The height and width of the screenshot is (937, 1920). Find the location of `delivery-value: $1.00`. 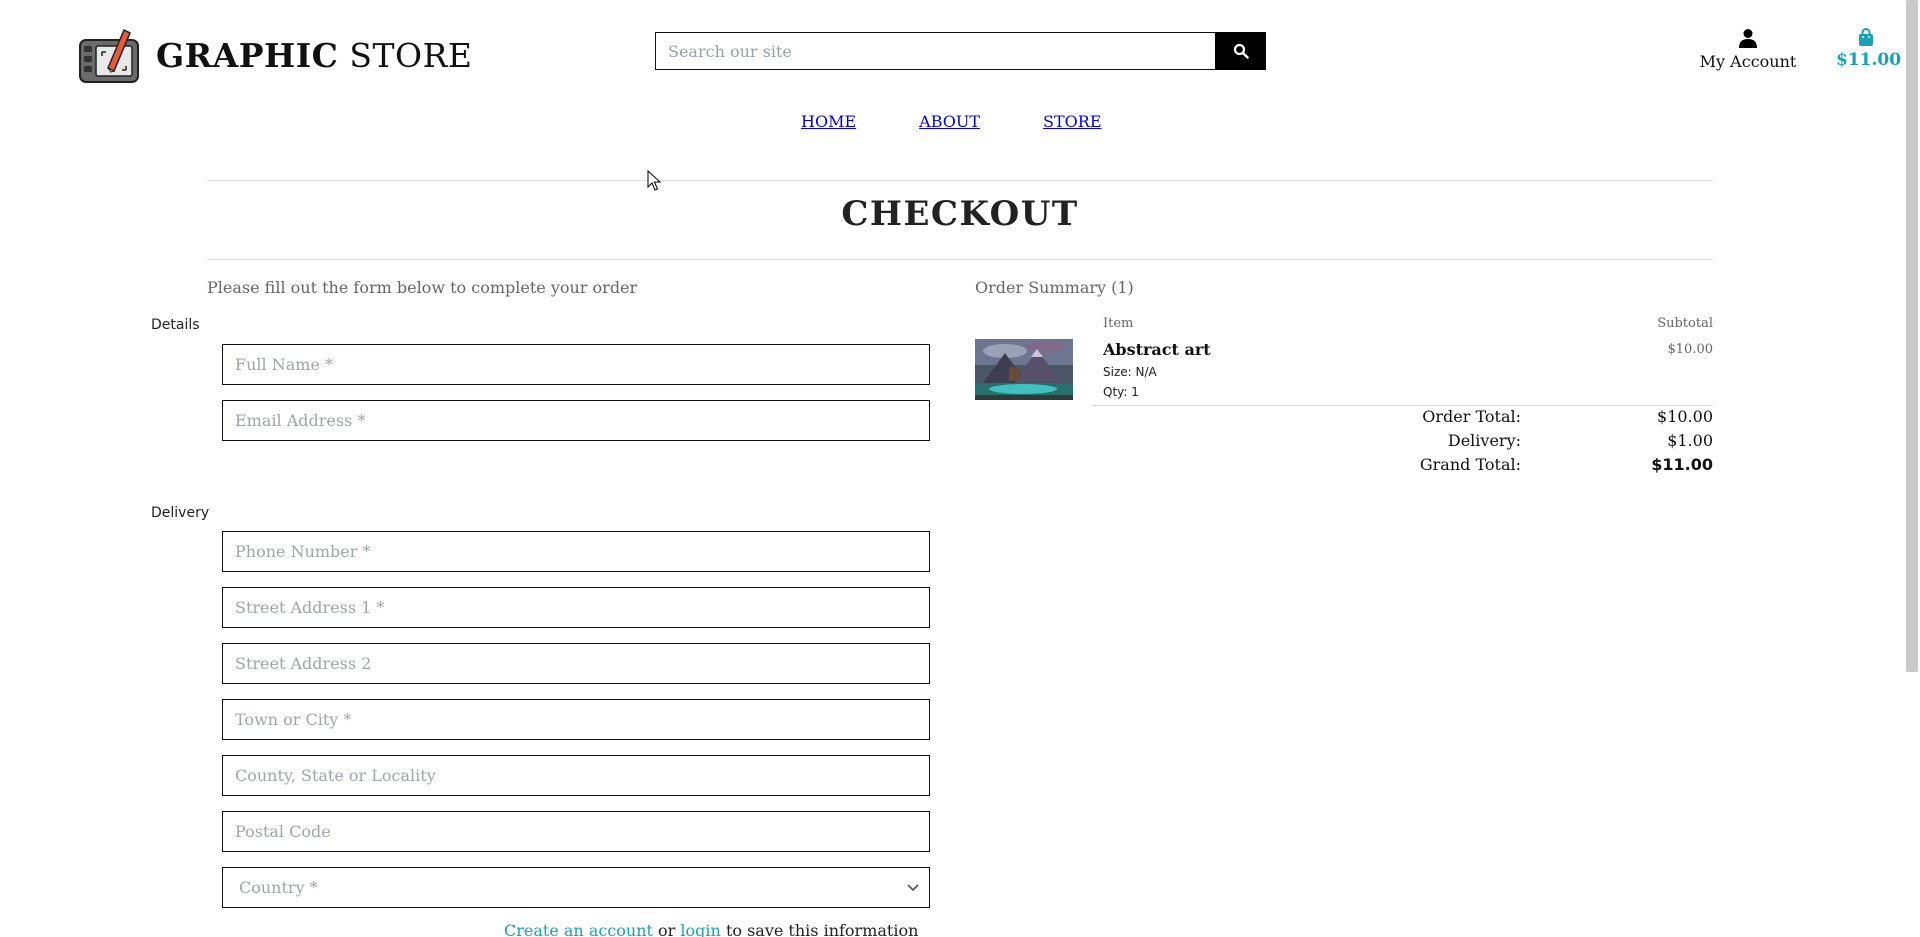

delivery-value: $1.00 is located at coordinates (1690, 440).